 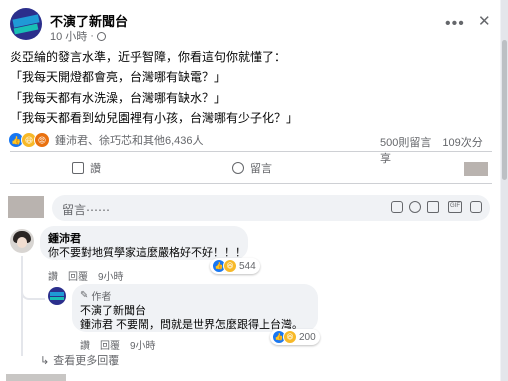 What do you see at coordinates (26, 207) in the screenshot?
I see `user-avatar-blurred` at bounding box center [26, 207].